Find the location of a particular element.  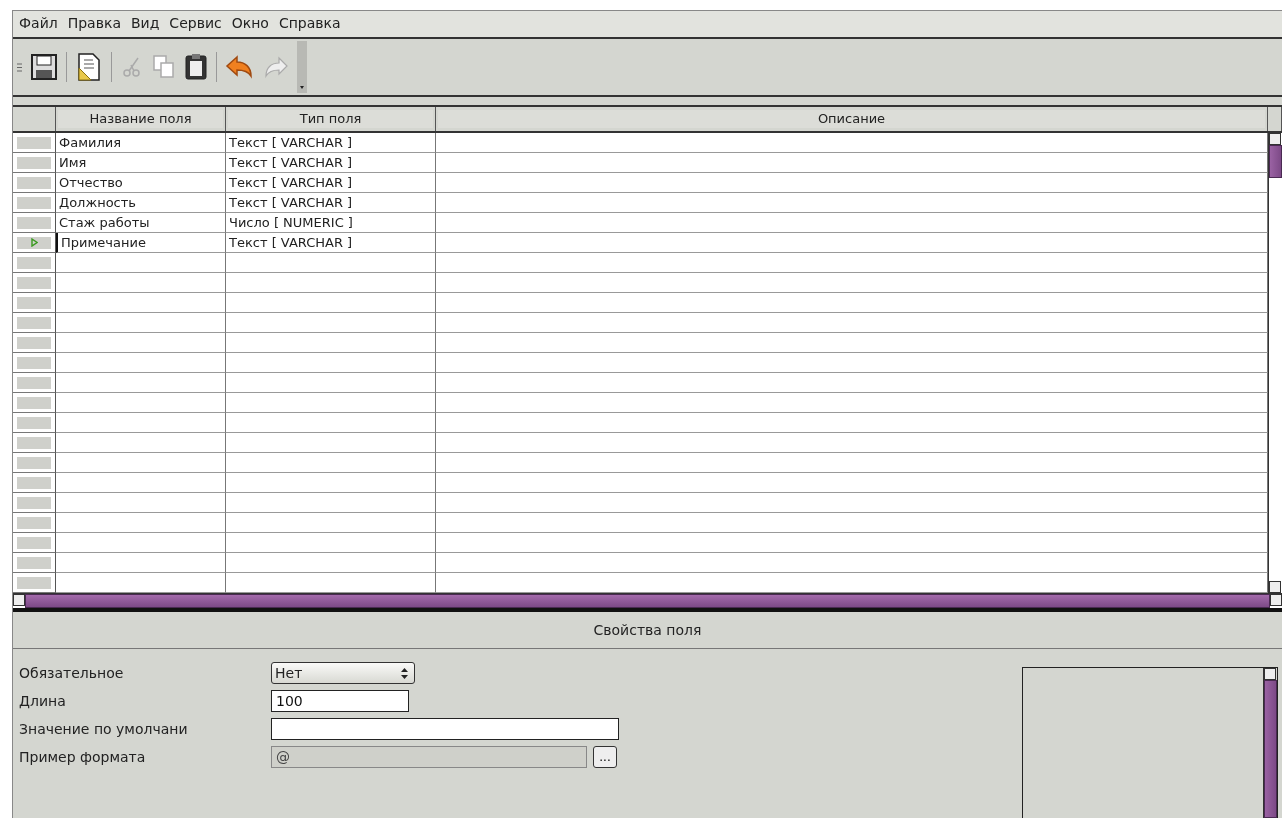

table-cell: Число [ NUMERIC ] is located at coordinates (331, 223).